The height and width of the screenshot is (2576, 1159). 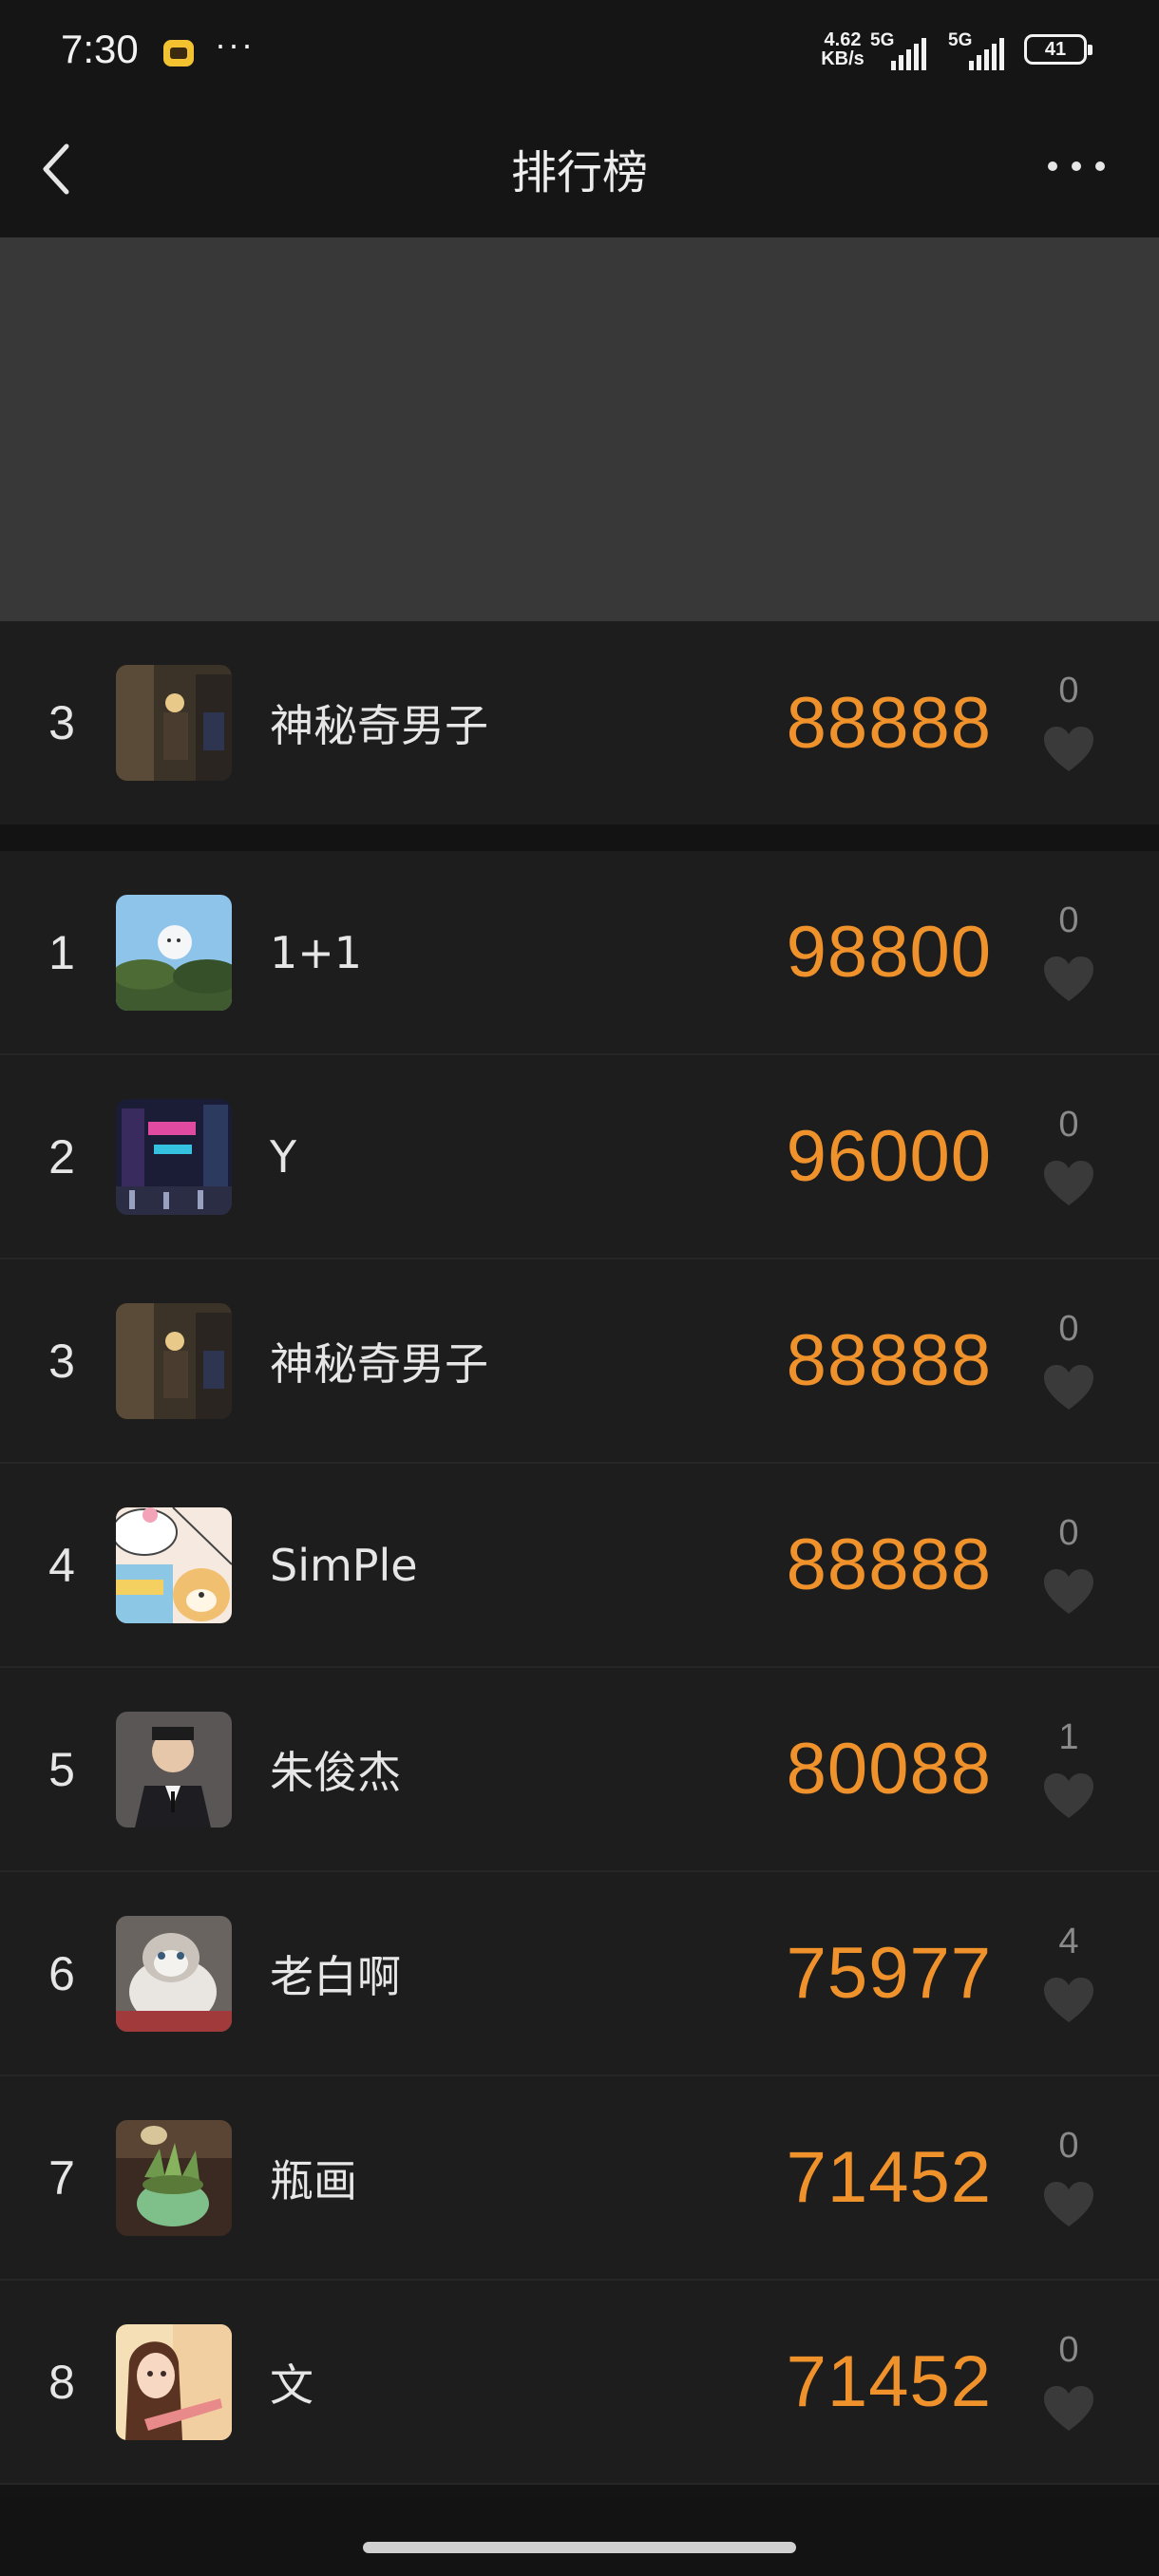 I want to click on rank-number: 5, so click(x=61, y=1769).